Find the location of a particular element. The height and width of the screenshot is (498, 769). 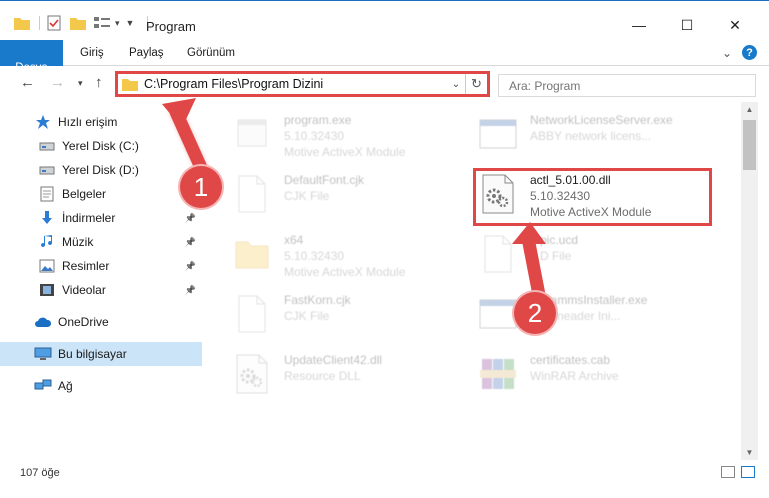

file-name: UpdateClient42.dll is located at coordinates (333, 360).